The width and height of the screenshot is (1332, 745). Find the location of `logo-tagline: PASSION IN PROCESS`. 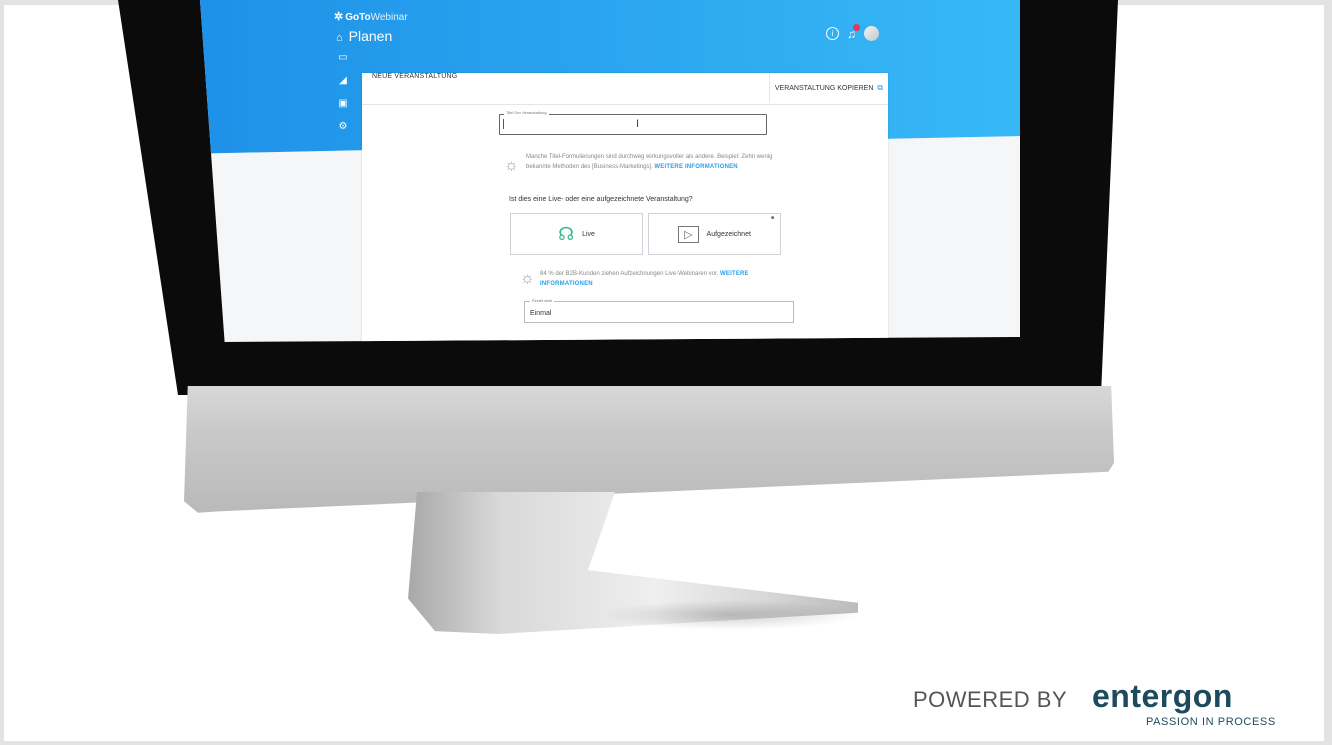

logo-tagline: PASSION IN PROCESS is located at coordinates (1211, 722).